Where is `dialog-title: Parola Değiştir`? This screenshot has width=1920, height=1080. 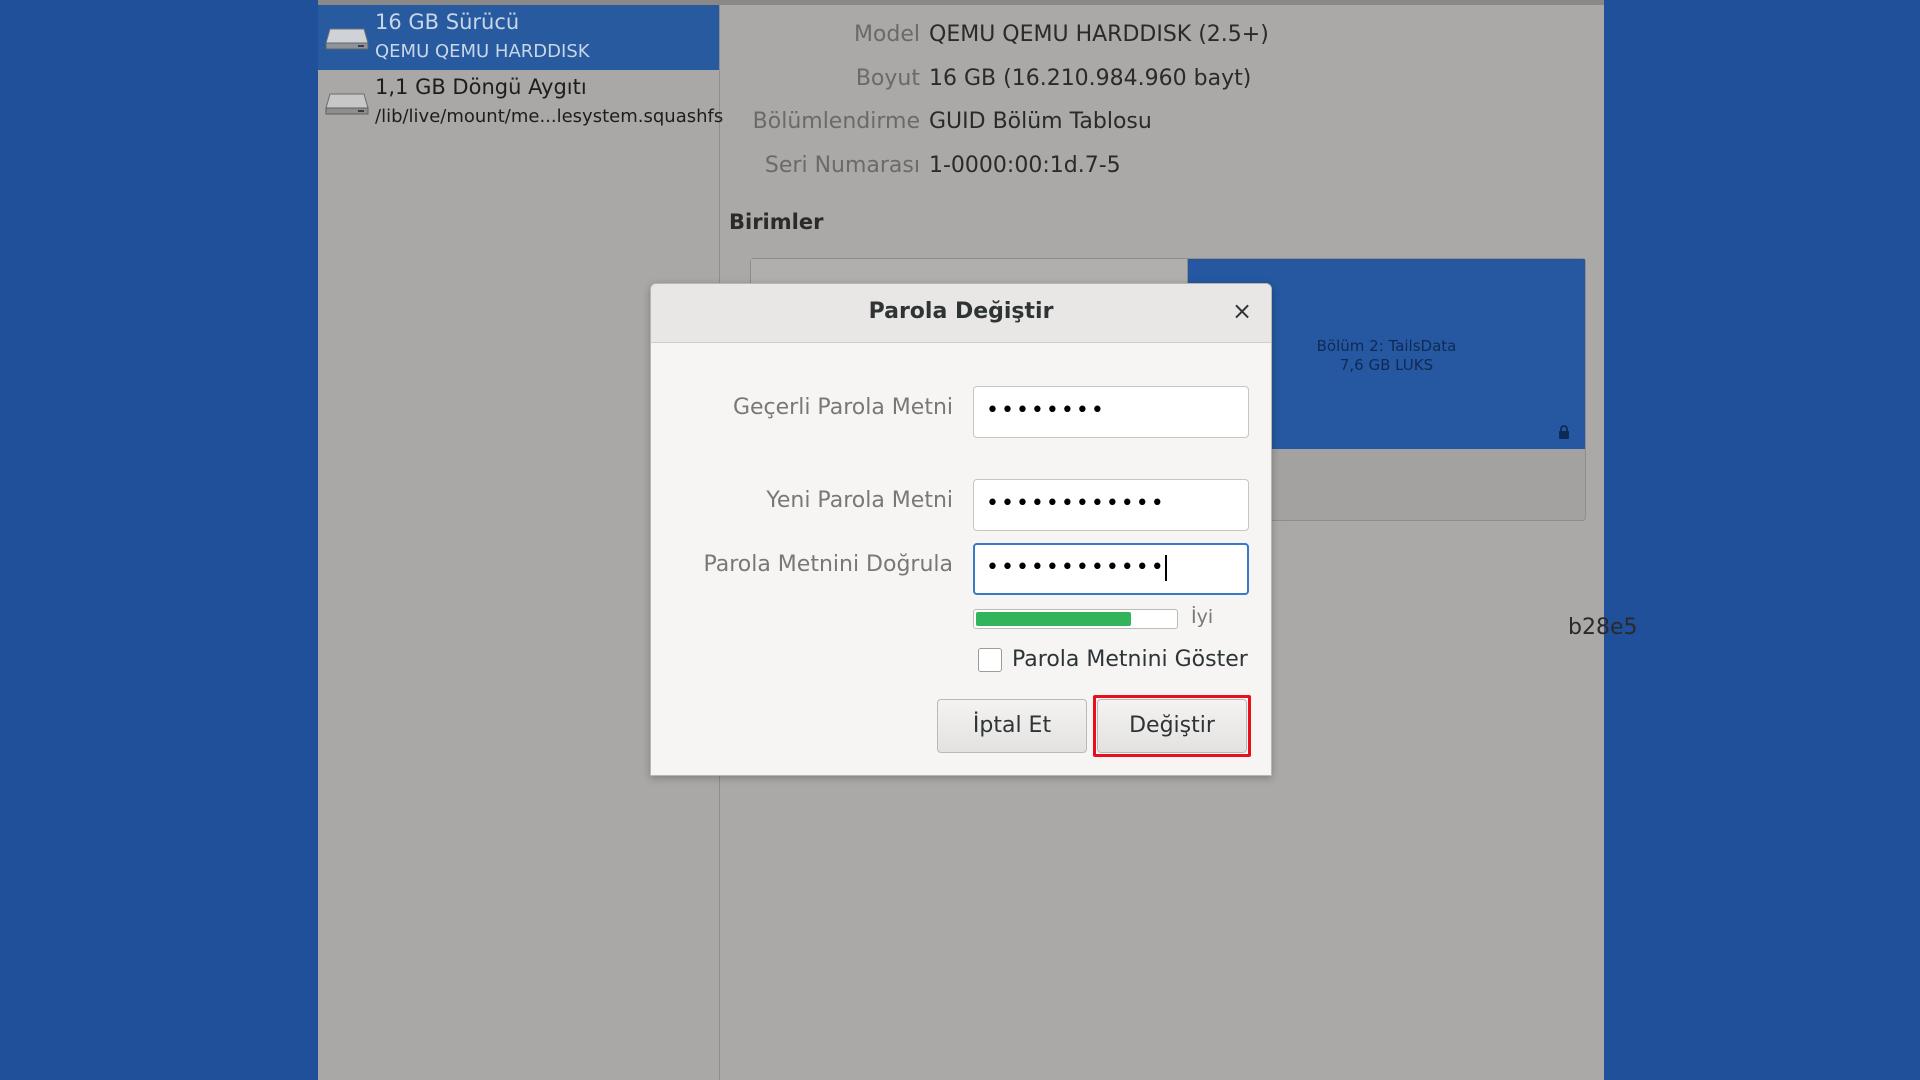 dialog-title: Parola Değiştir is located at coordinates (961, 311).